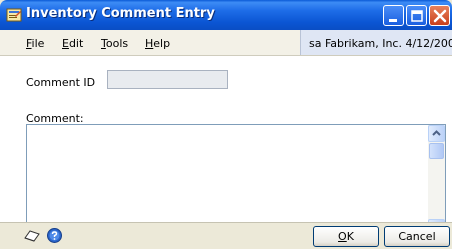 The image size is (452, 249). Describe the element at coordinates (54, 235) in the screenshot. I see `help-icon` at that location.